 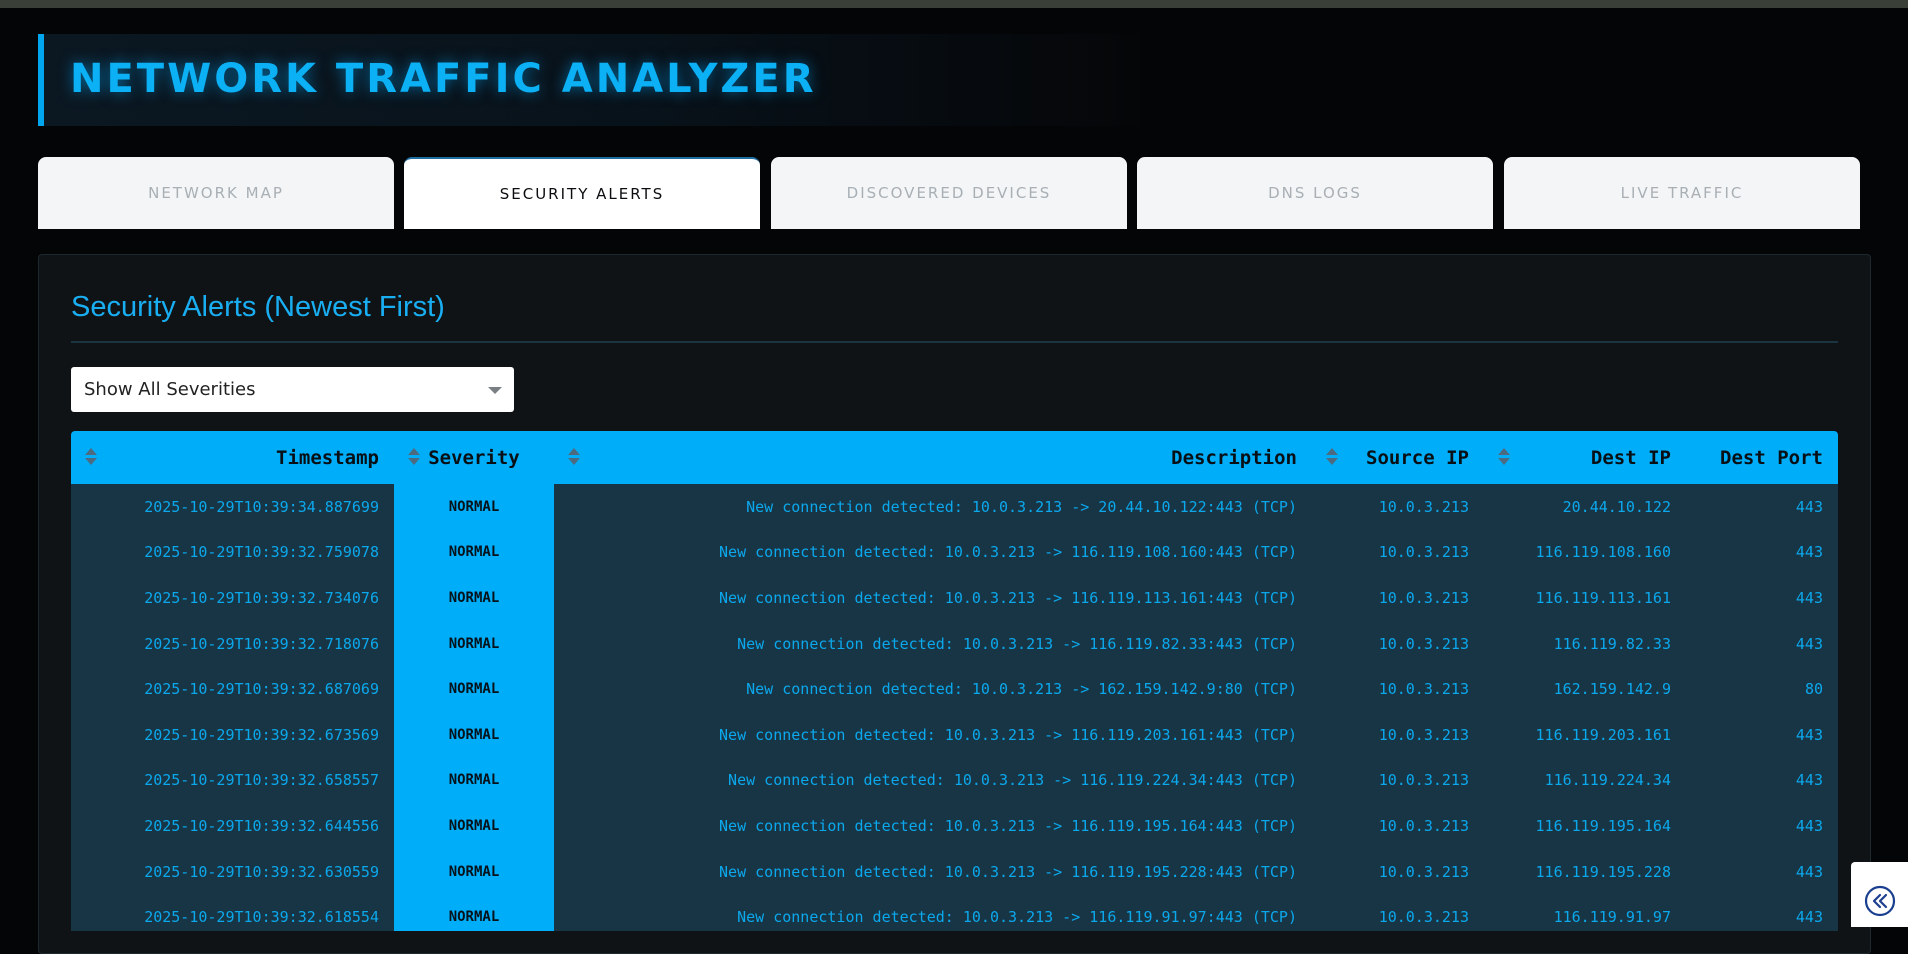 I want to click on column-header-source-ip: Source IP, so click(x=1398, y=457).